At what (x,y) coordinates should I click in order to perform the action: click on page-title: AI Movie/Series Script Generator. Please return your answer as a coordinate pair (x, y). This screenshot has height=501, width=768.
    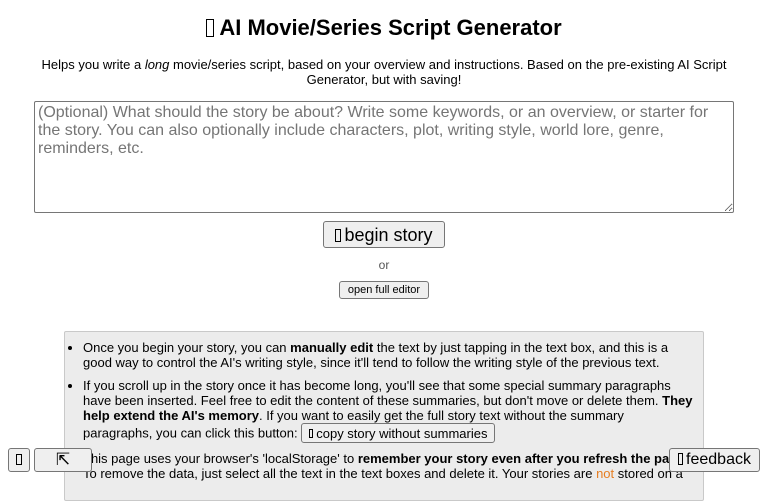
    Looking at the image, I should click on (384, 28).